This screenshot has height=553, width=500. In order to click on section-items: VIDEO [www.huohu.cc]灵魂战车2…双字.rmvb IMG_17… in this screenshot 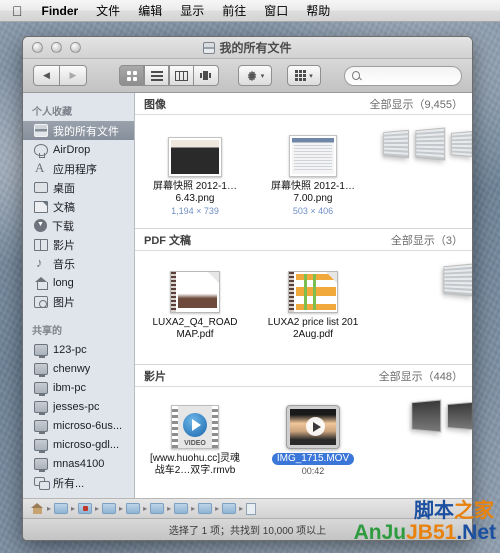, I will do `click(303, 442)`.